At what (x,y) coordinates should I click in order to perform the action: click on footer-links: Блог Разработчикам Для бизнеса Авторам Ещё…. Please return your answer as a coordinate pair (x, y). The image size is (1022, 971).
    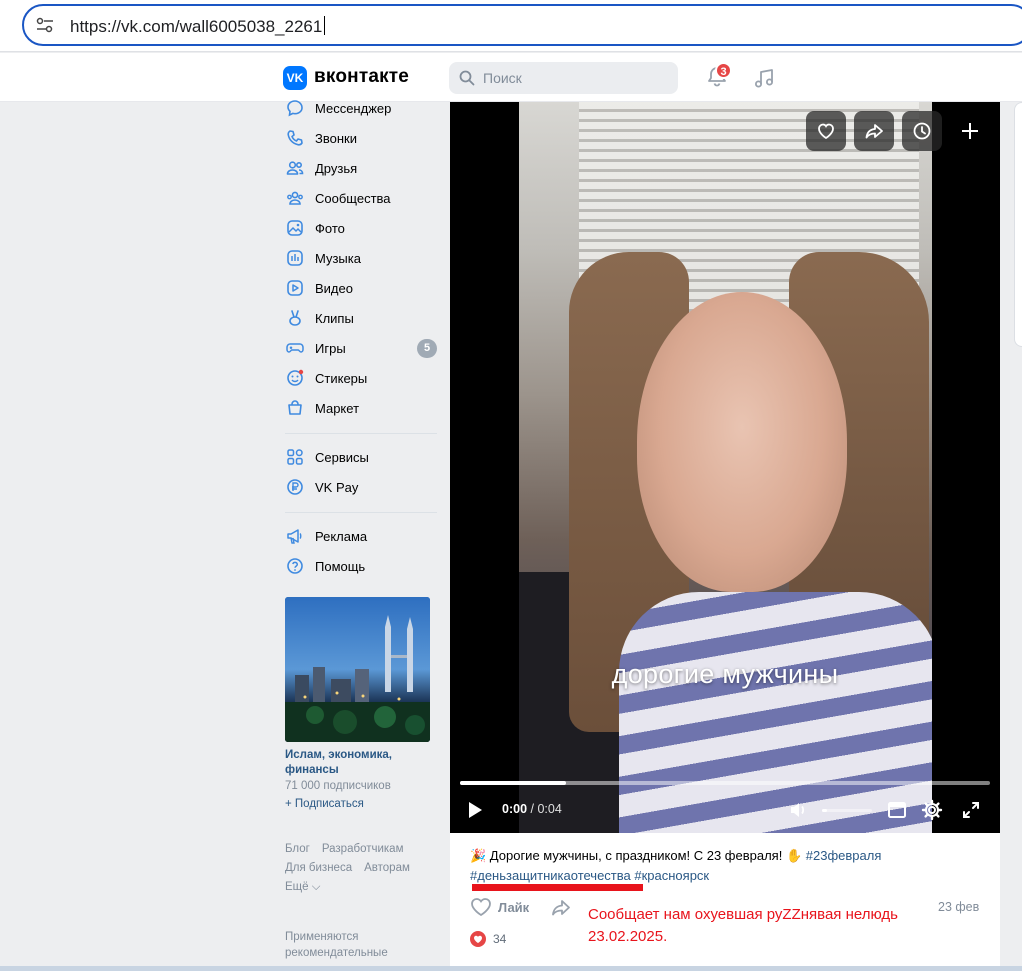
    Looking at the image, I should click on (360, 868).